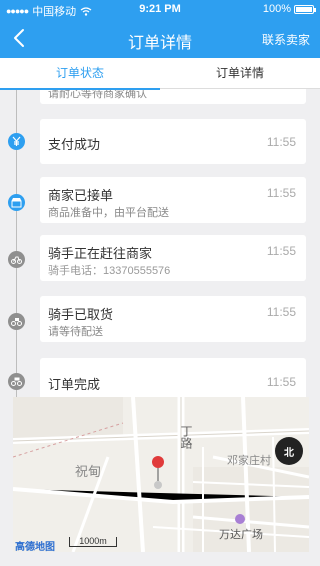 This screenshot has height=566, width=320. What do you see at coordinates (240, 519) in the screenshot?
I see `plaza-icon` at bounding box center [240, 519].